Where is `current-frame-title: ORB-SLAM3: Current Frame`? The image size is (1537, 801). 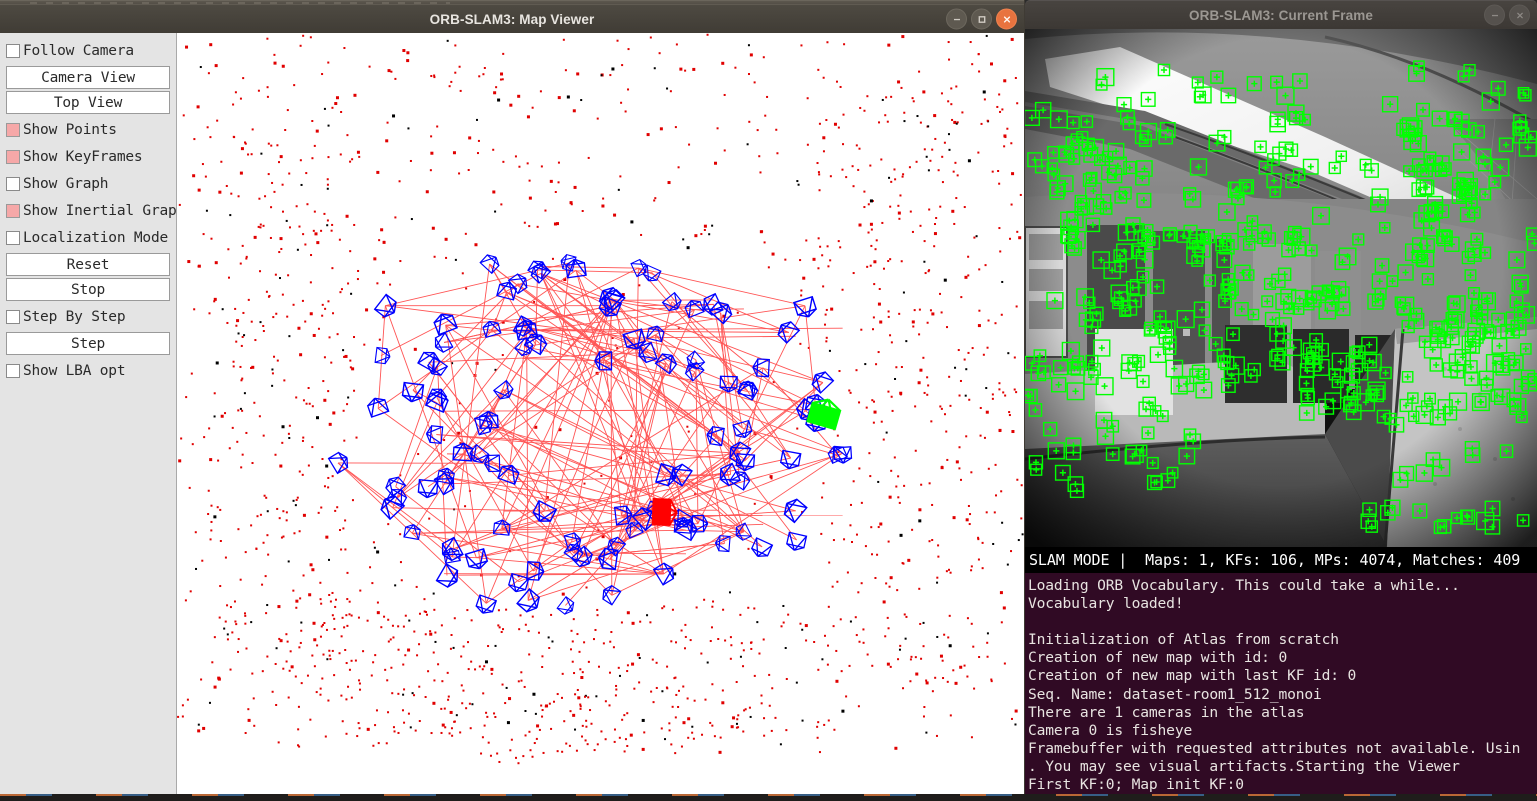
current-frame-title: ORB-SLAM3: Current Frame is located at coordinates (1281, 15).